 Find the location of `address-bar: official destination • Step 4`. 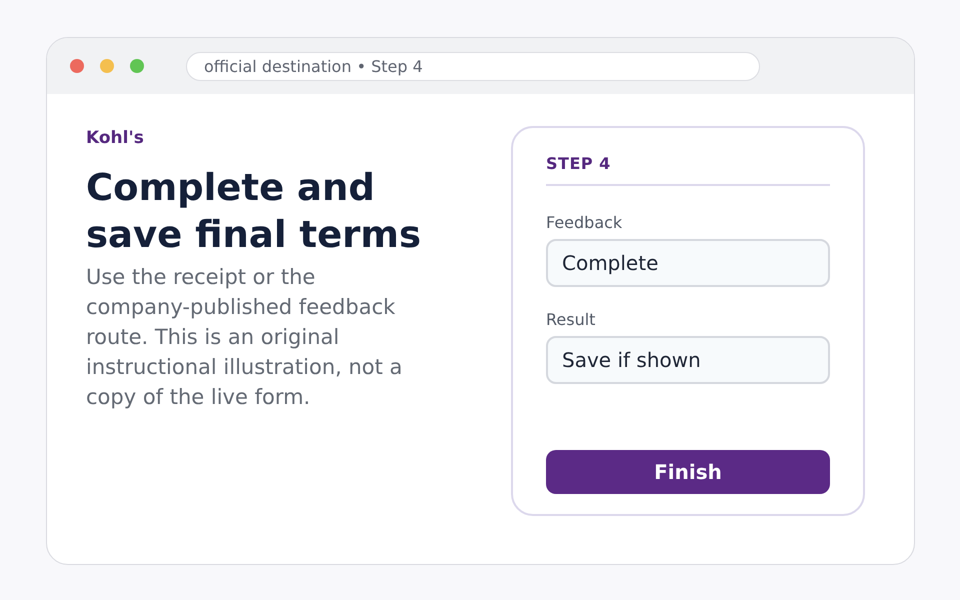

address-bar: official destination • Step 4 is located at coordinates (473, 66).